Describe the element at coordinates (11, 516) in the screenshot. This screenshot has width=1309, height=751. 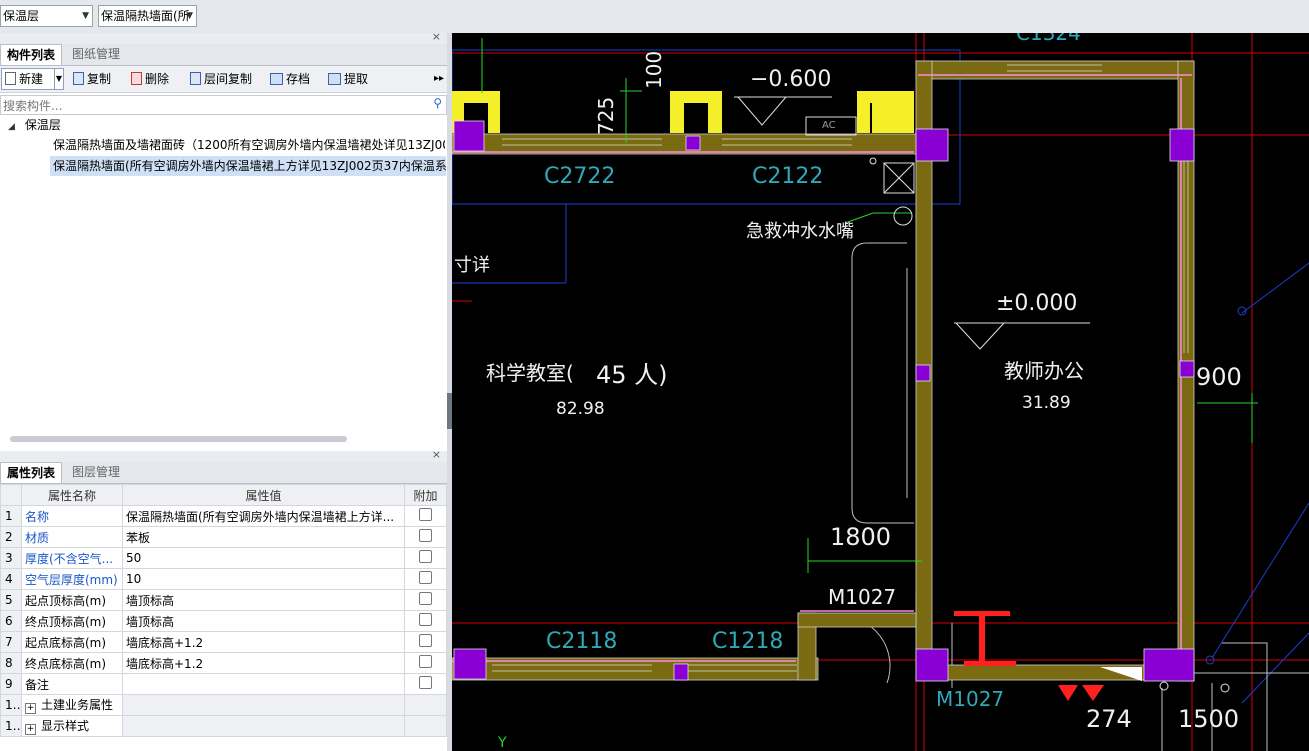
I see `row-number: 1` at that location.